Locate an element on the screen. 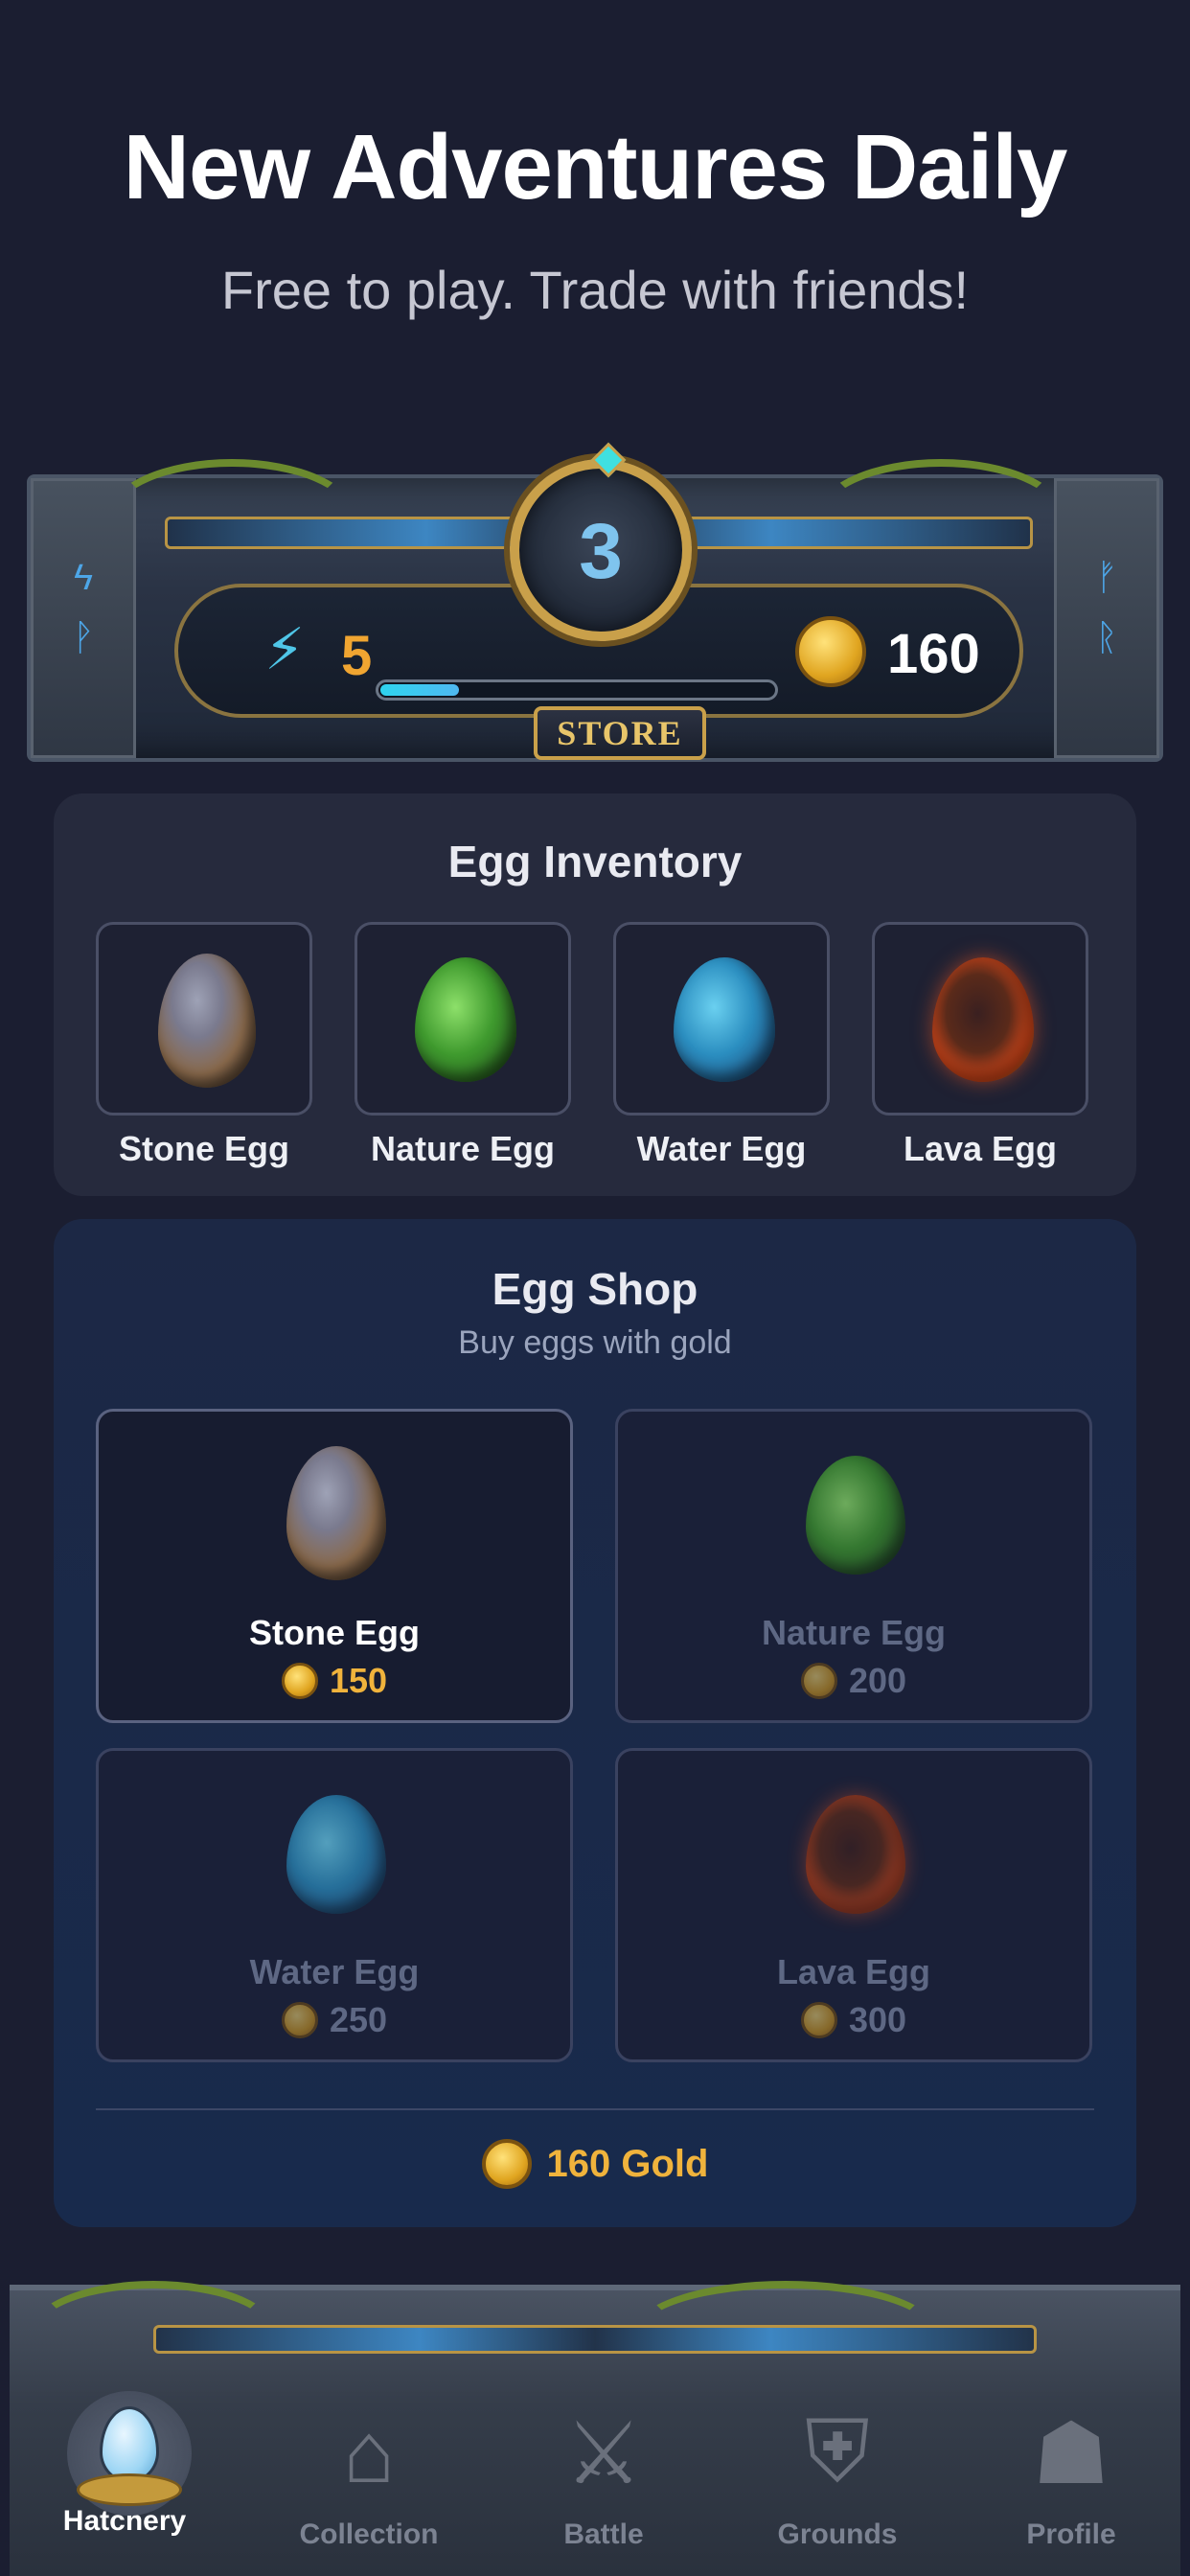 The width and height of the screenshot is (1190, 2576). shop-item-price: 250 is located at coordinates (334, 2020).